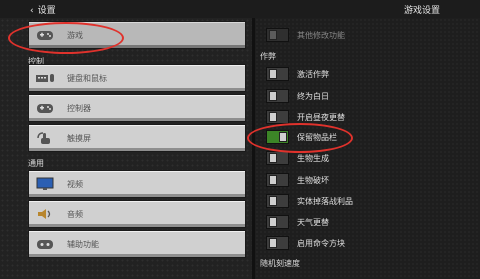 The height and width of the screenshot is (279, 480). I want to click on sidebar-item-label: 触摸屏, so click(79, 138).